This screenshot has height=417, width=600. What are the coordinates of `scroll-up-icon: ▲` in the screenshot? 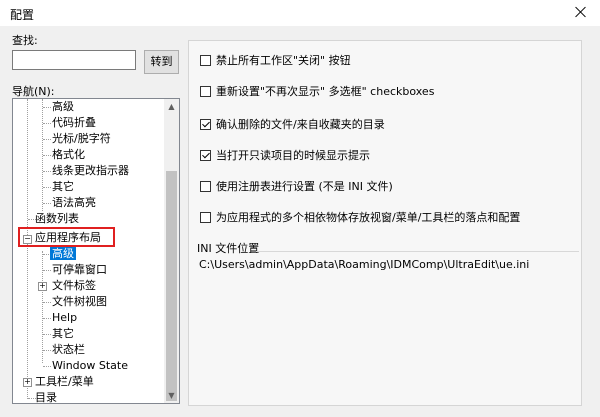 It's located at (171, 106).